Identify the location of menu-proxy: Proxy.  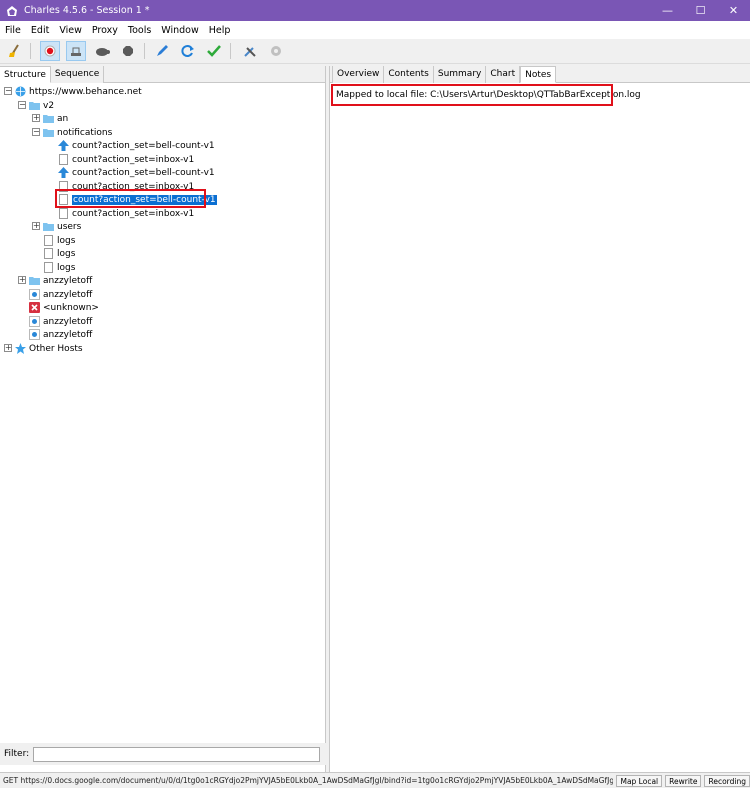
(105, 30).